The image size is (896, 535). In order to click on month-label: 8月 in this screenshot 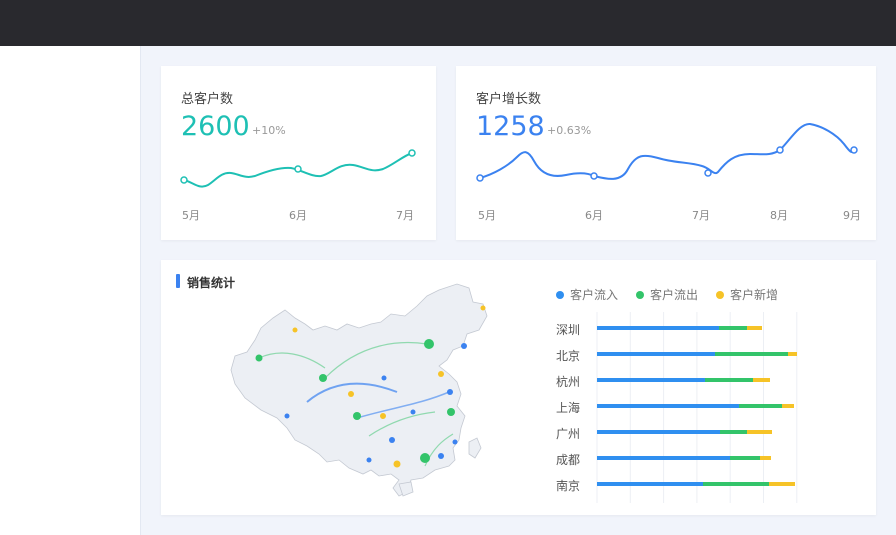, I will do `click(779, 215)`.